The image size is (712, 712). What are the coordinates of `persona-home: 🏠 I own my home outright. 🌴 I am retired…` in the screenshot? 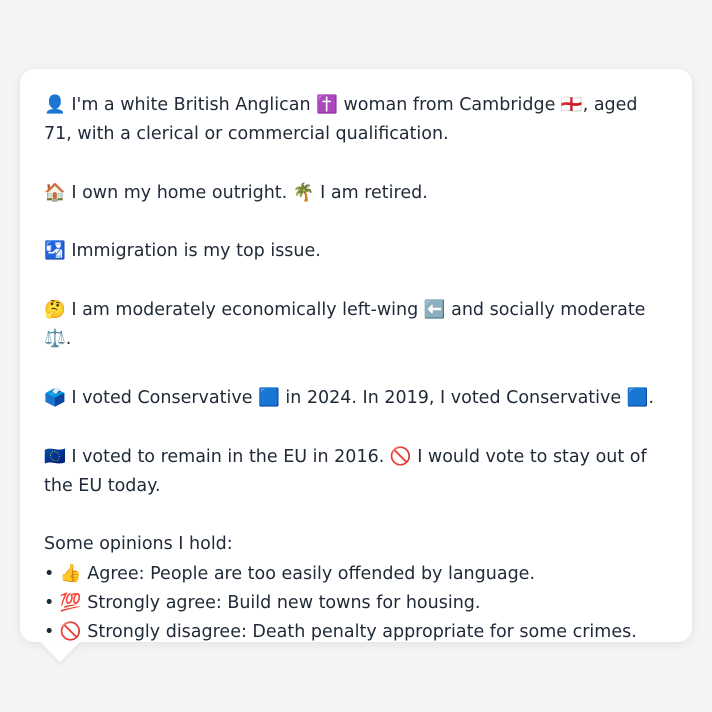 It's located at (236, 192).